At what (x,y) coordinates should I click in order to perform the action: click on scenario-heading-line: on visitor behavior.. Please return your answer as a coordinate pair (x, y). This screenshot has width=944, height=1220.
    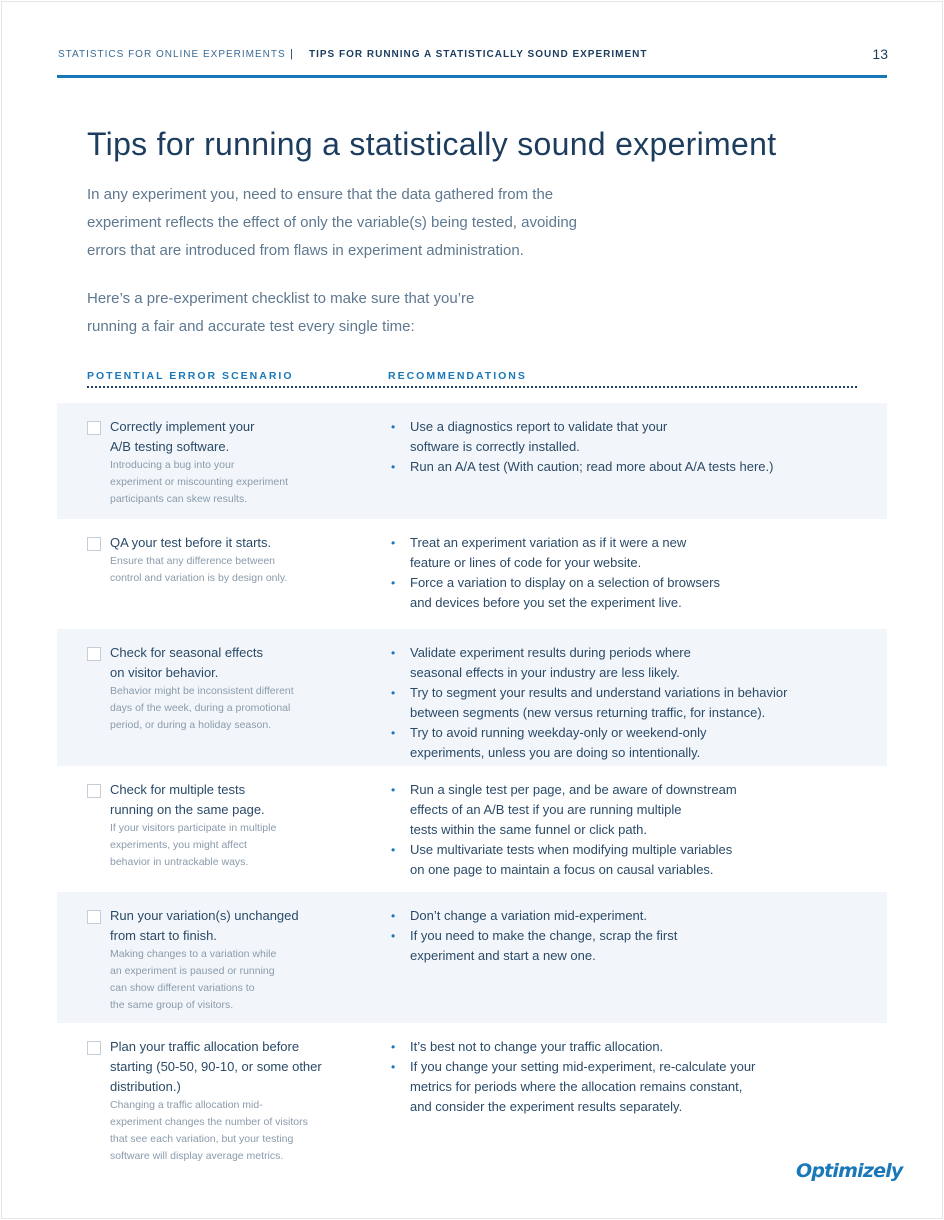
    Looking at the image, I should click on (164, 672).